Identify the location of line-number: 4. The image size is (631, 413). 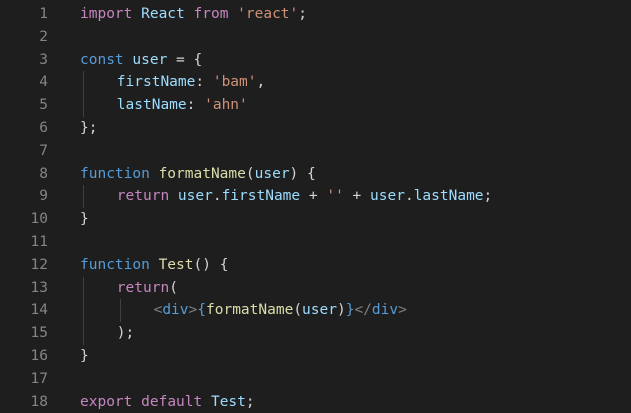
(43, 82).